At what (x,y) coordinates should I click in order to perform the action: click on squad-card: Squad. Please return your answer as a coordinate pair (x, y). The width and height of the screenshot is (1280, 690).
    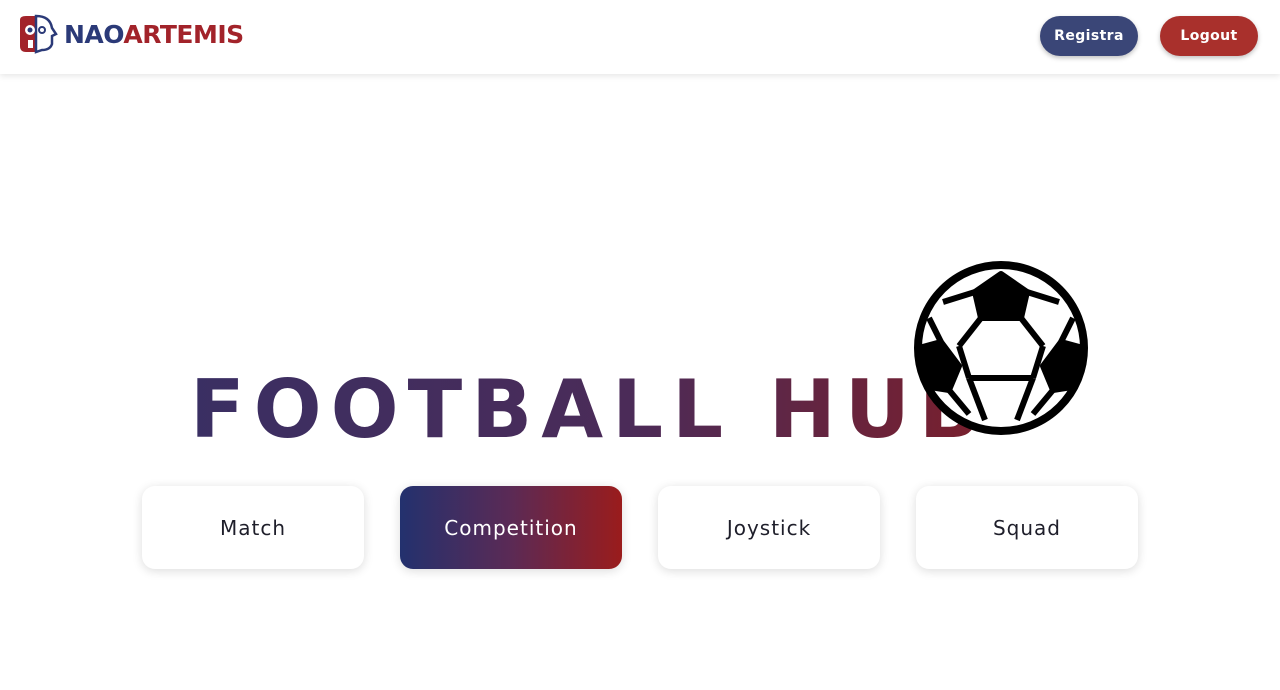
    Looking at the image, I should click on (1027, 527).